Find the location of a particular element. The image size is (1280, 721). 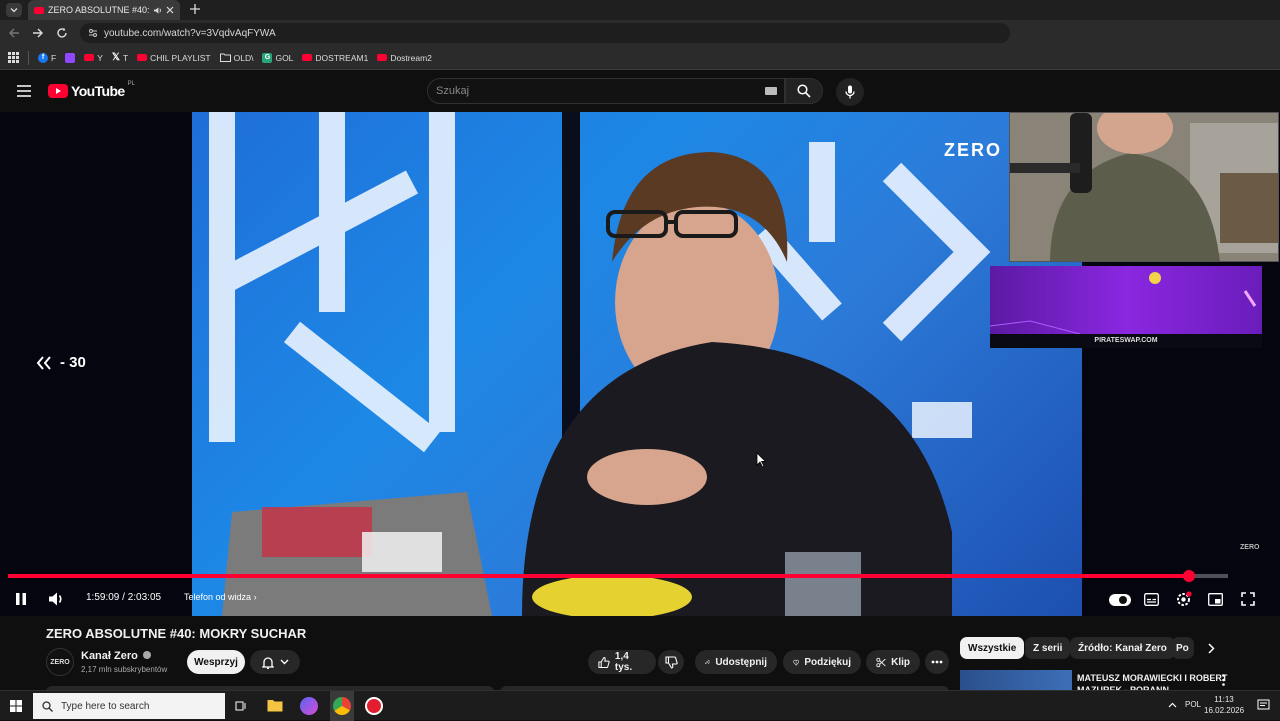

more-actions-button is located at coordinates (937, 662).